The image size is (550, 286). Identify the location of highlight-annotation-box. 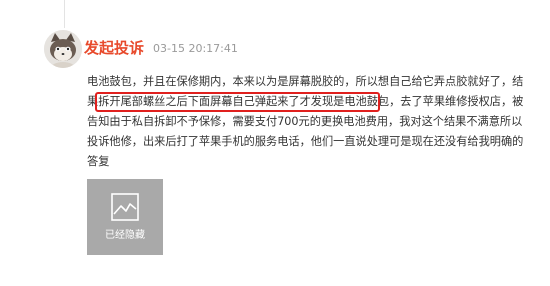
(237, 102).